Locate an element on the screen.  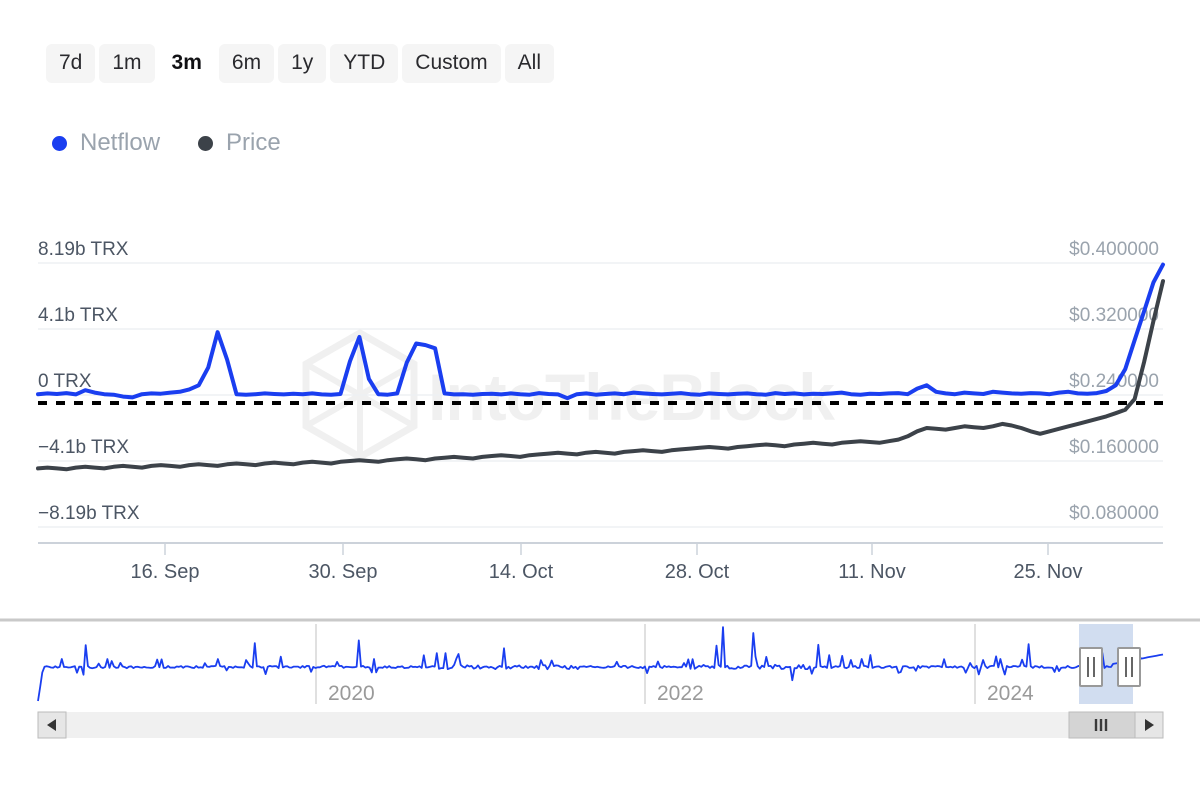
range-button-1m: 1m is located at coordinates (127, 63).